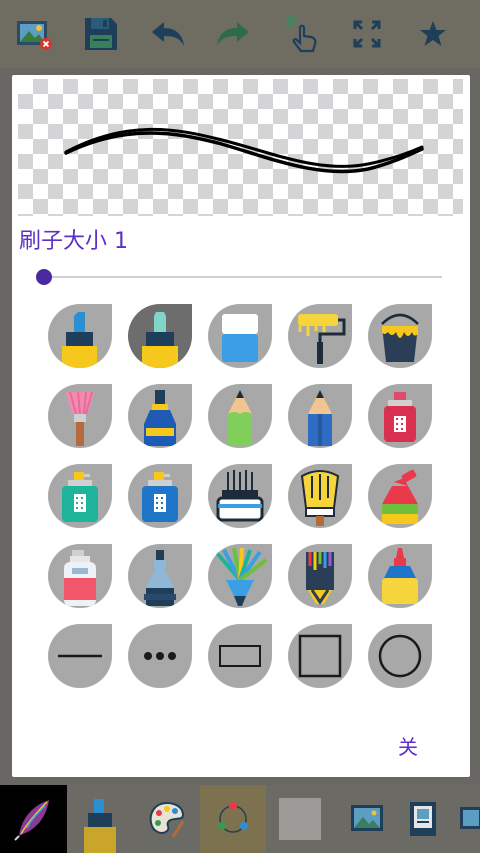  What do you see at coordinates (160, 416) in the screenshot?
I see `ink-bottle-brush` at bounding box center [160, 416].